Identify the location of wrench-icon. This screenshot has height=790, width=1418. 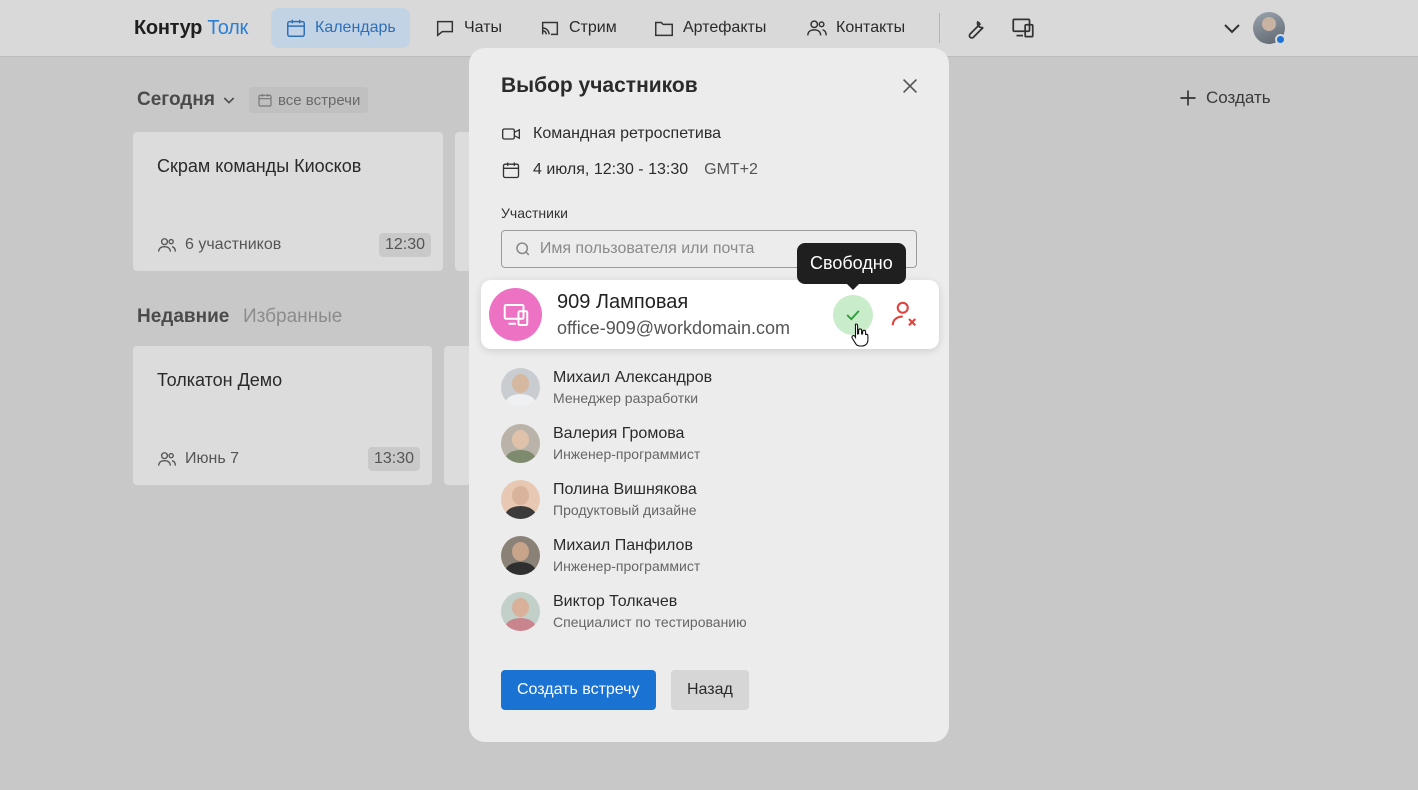
(975, 28).